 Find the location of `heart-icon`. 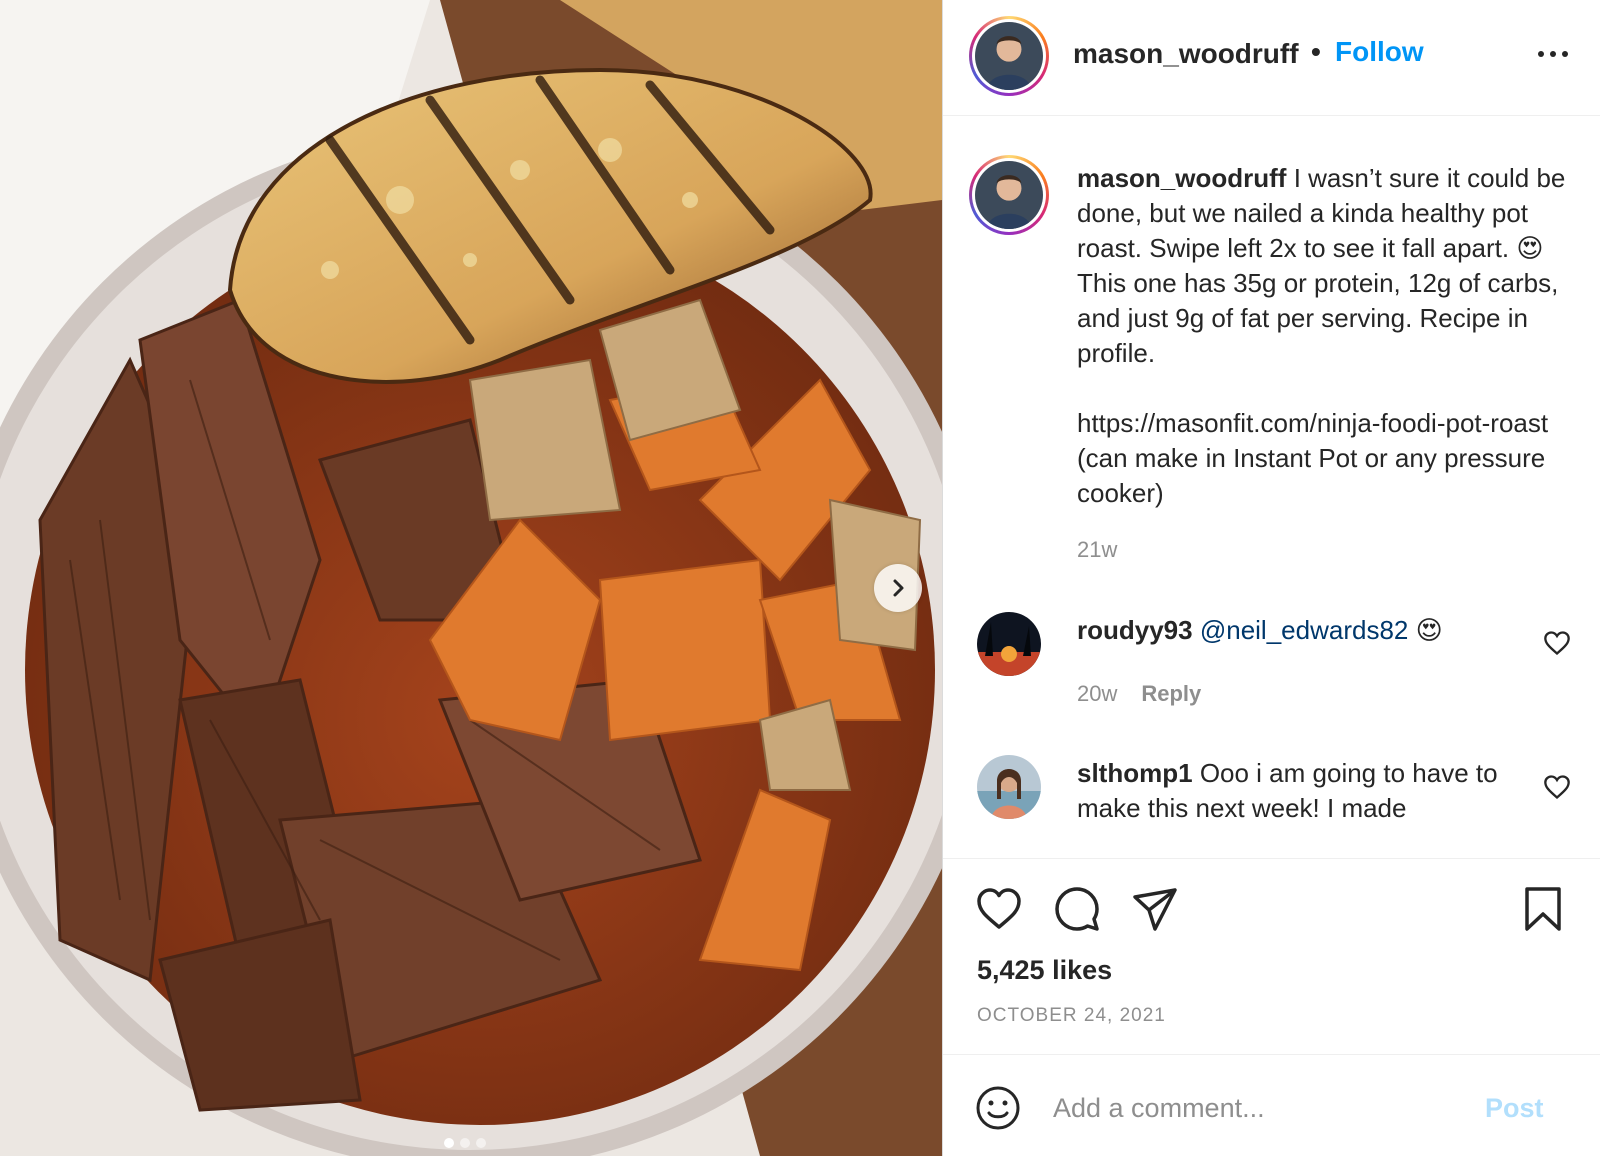

heart-icon is located at coordinates (999, 909).